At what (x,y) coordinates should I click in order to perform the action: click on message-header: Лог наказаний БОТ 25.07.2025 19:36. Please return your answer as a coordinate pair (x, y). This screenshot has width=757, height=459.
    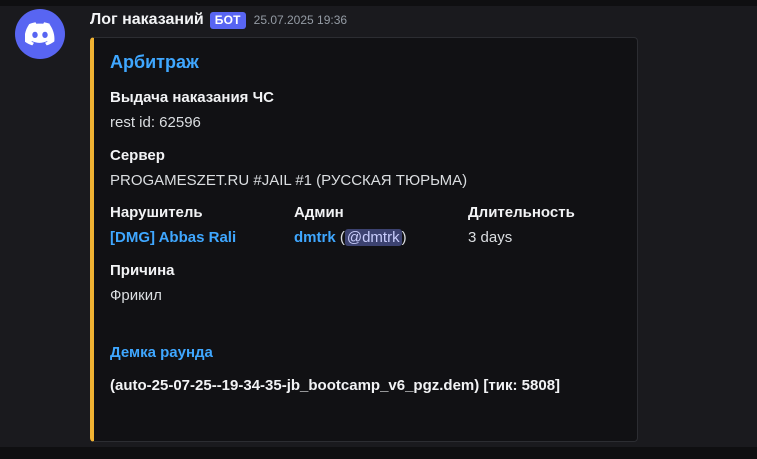
    Looking at the image, I should click on (218, 20).